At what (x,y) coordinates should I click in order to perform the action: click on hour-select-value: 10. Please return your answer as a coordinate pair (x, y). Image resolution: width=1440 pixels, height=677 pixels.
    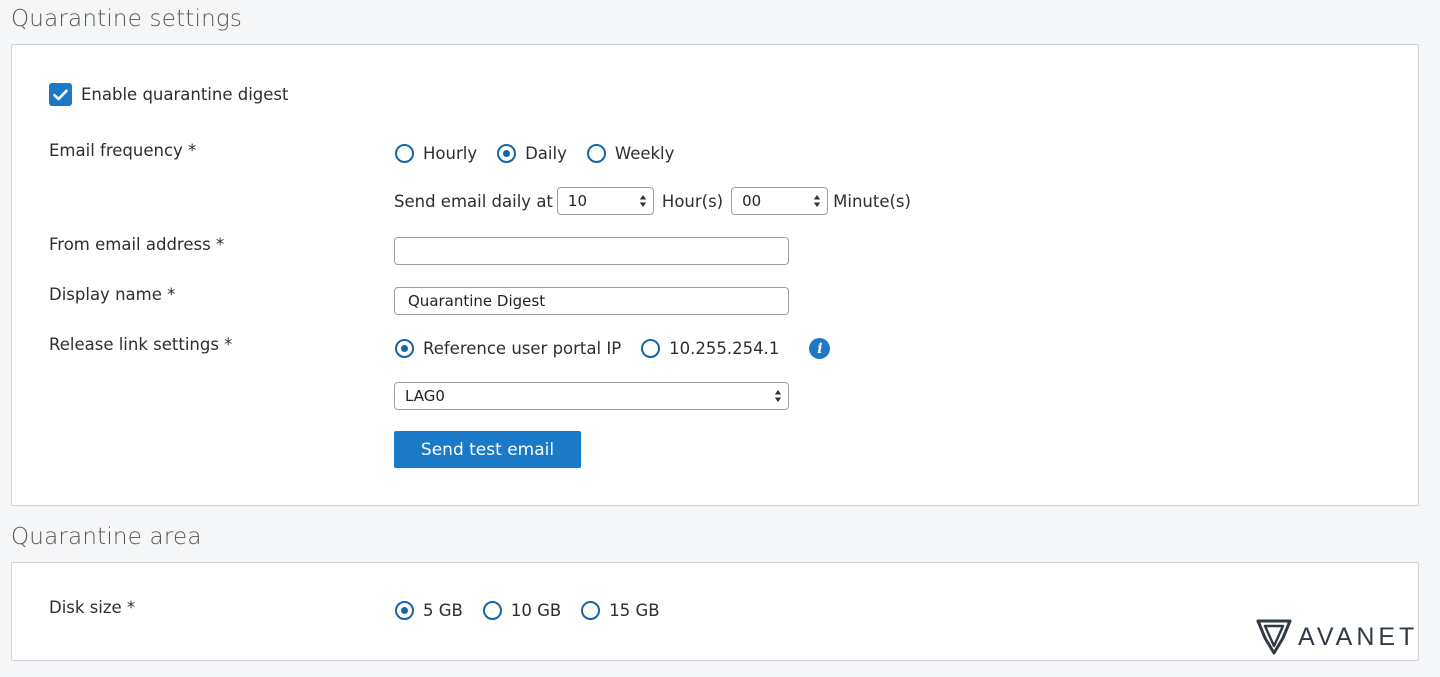
    Looking at the image, I should click on (577, 201).